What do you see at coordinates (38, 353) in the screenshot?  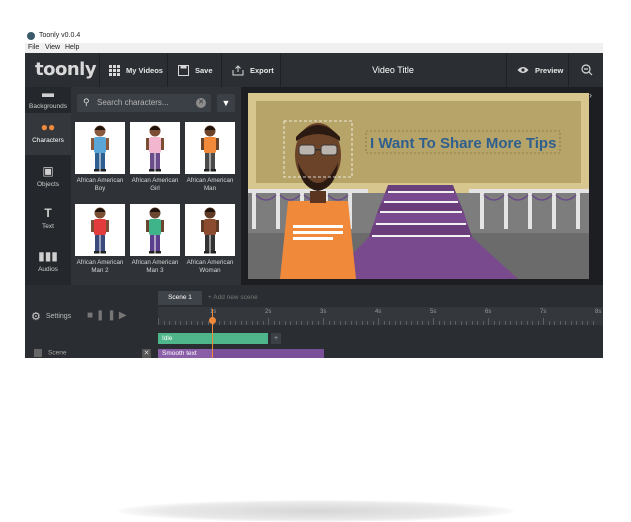 I see `scene-icon` at bounding box center [38, 353].